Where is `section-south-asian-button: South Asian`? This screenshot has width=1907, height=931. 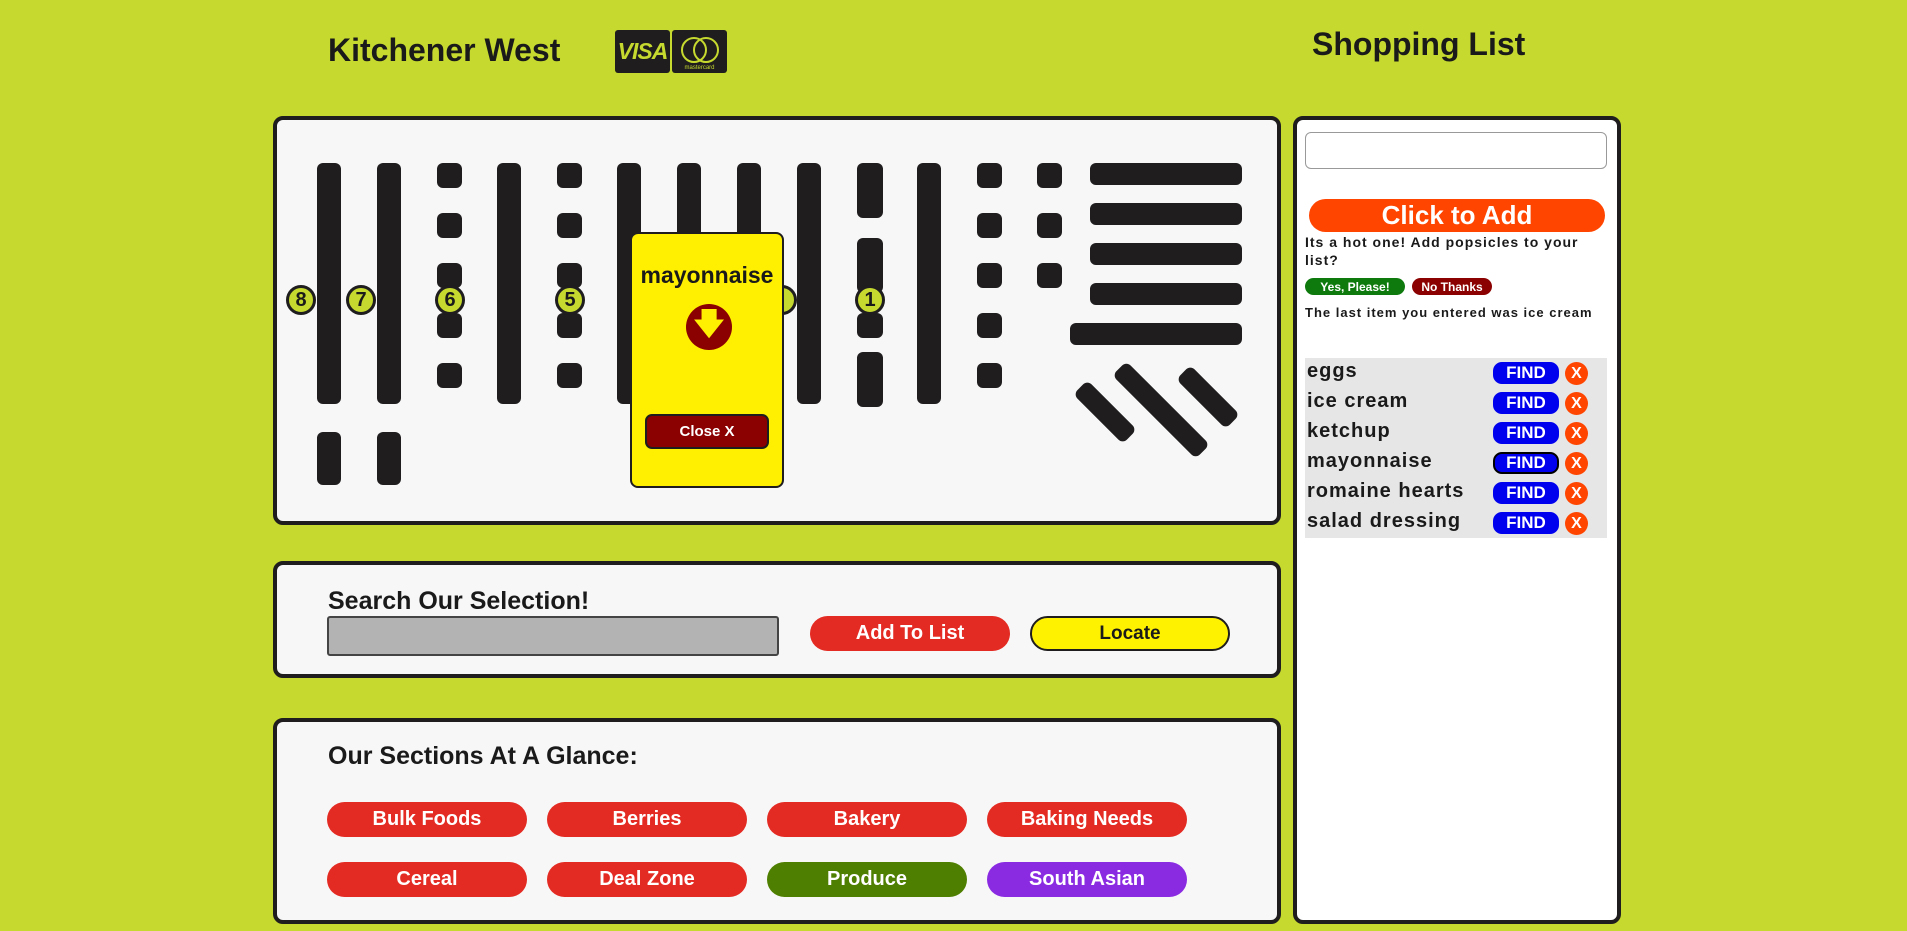 section-south-asian-button: South Asian is located at coordinates (1087, 879).